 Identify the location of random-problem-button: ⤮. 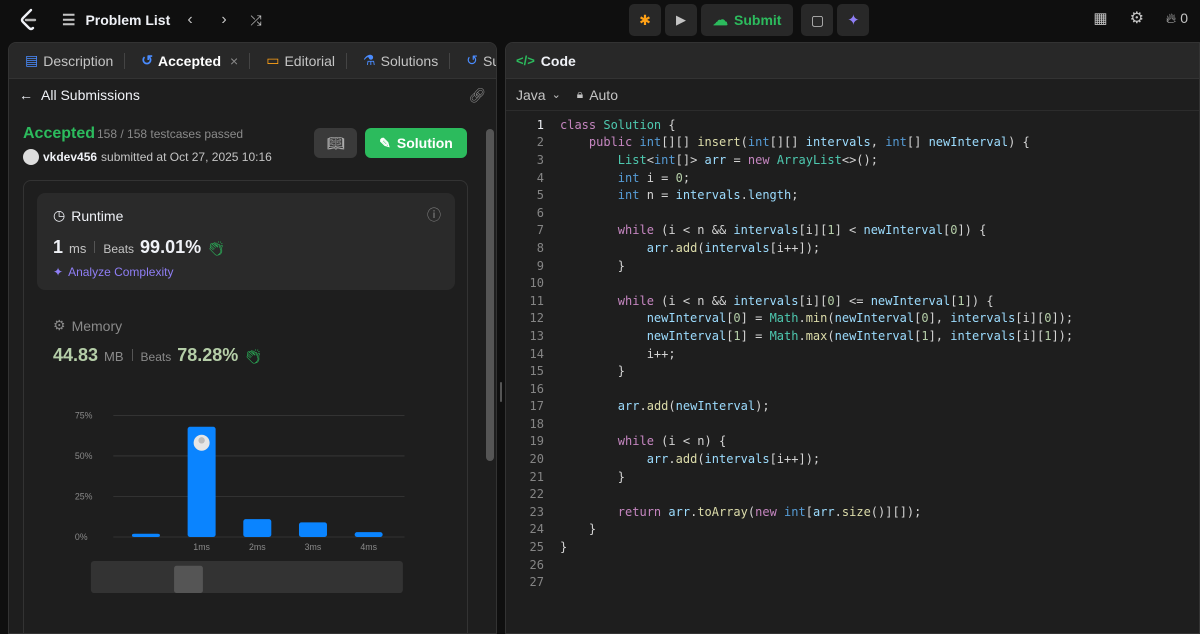
(256, 20).